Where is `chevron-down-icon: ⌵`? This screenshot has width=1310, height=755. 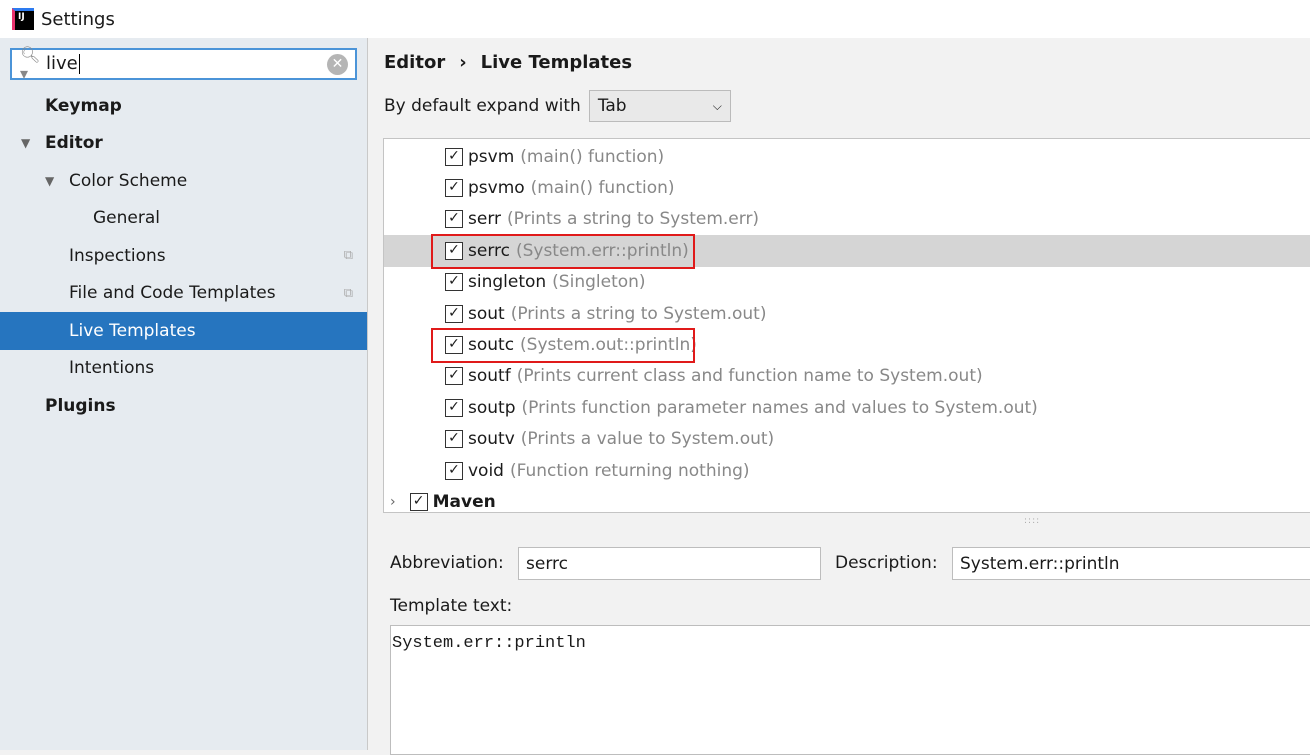 chevron-down-icon: ⌵ is located at coordinates (717, 105).